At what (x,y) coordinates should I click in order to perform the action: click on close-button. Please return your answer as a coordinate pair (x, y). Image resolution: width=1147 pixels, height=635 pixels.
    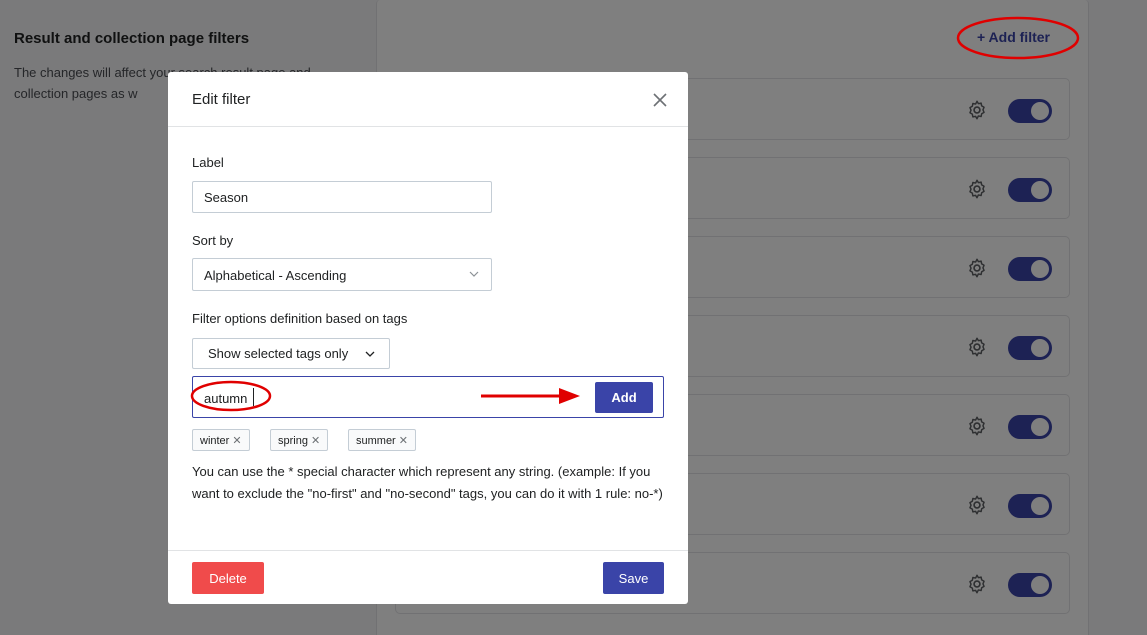
    Looking at the image, I should click on (660, 100).